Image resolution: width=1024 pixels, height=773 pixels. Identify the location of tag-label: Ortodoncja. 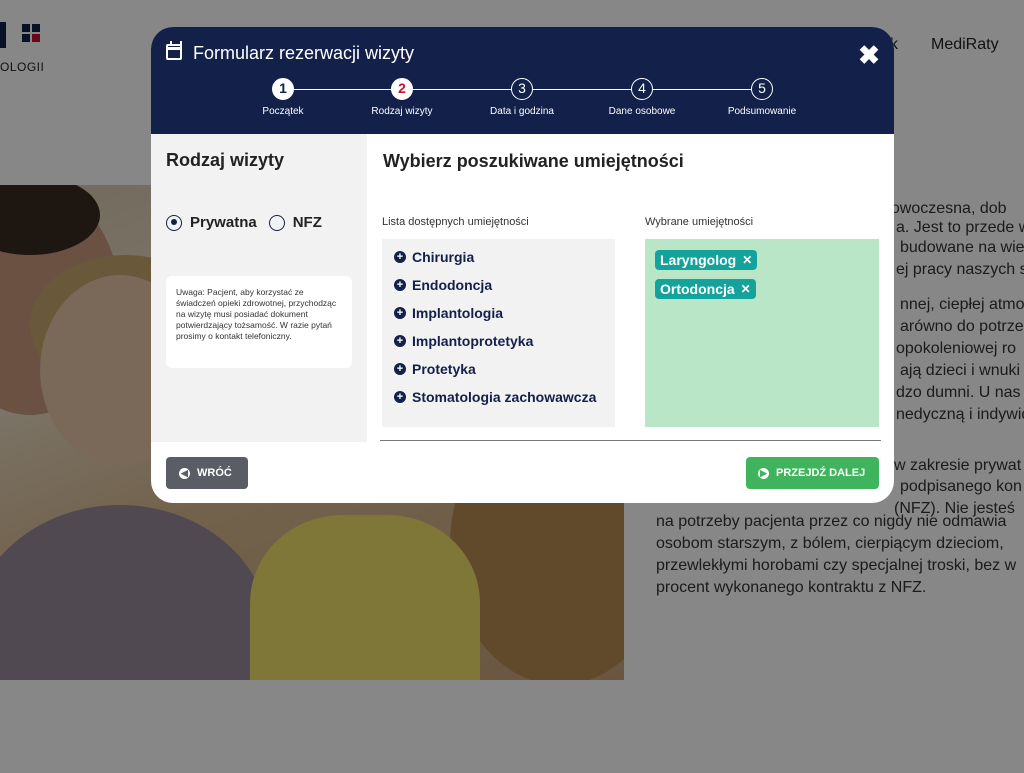
(697, 289).